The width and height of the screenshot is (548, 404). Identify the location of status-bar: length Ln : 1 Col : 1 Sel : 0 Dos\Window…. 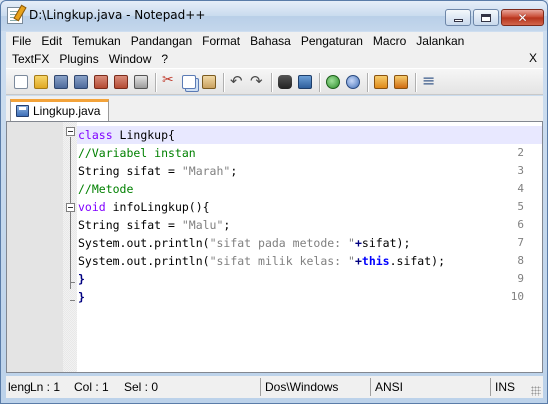
(274, 387).